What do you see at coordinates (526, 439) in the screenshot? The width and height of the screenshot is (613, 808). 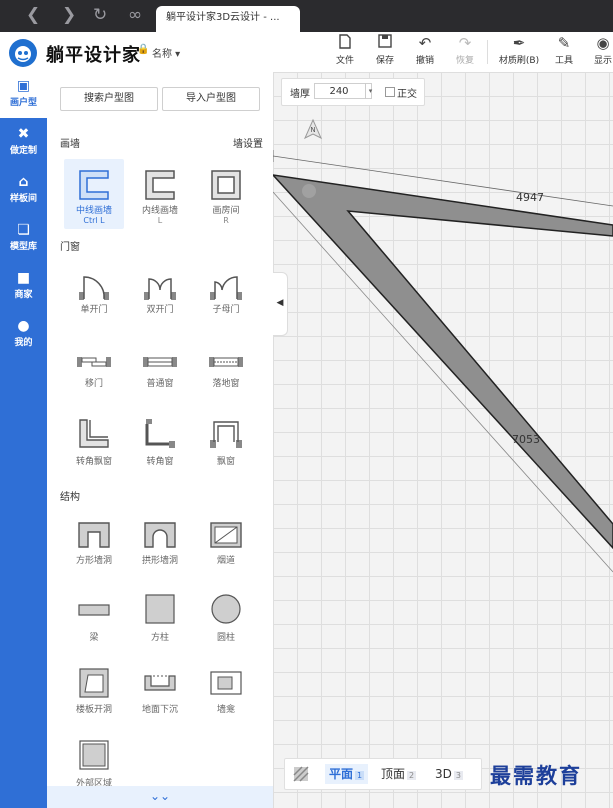 I see `dimension-label-left: 7053` at bounding box center [526, 439].